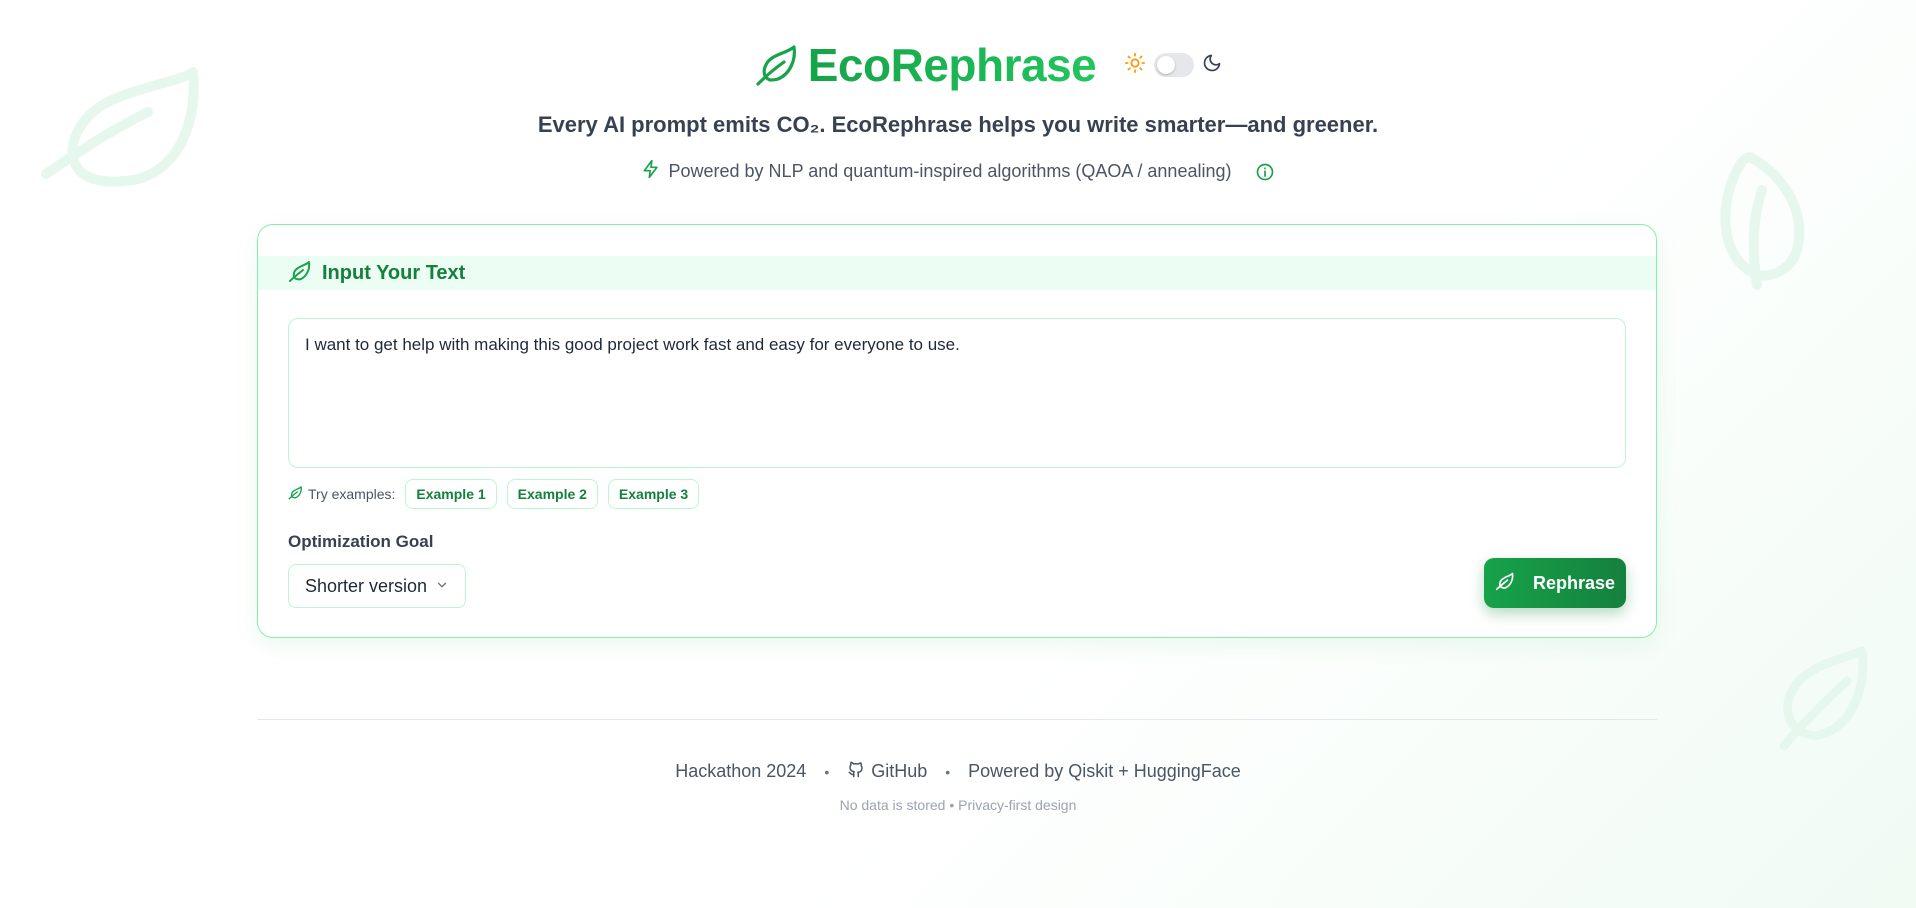 The image size is (1916, 908). I want to click on theme-switch-knob, so click(1166, 65).